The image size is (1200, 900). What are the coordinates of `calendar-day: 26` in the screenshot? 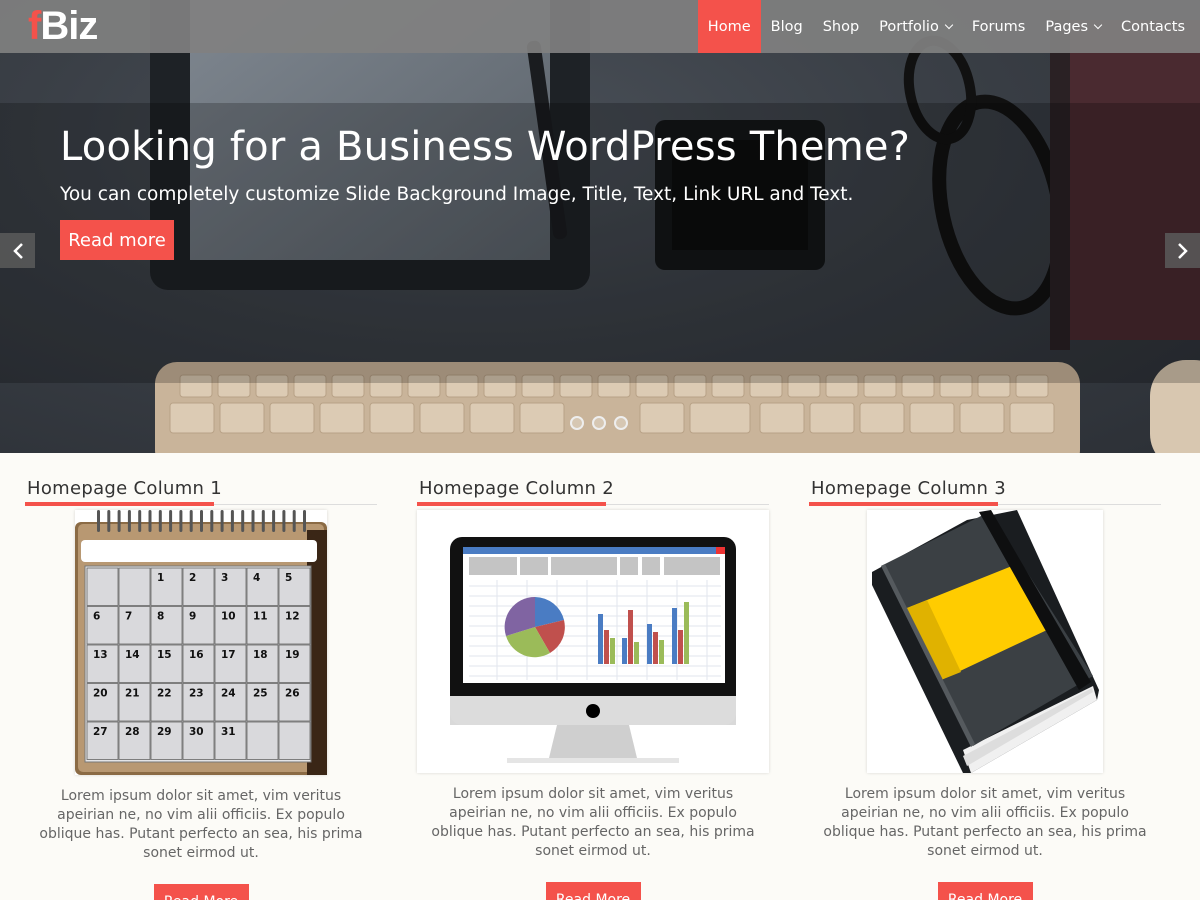 It's located at (292, 694).